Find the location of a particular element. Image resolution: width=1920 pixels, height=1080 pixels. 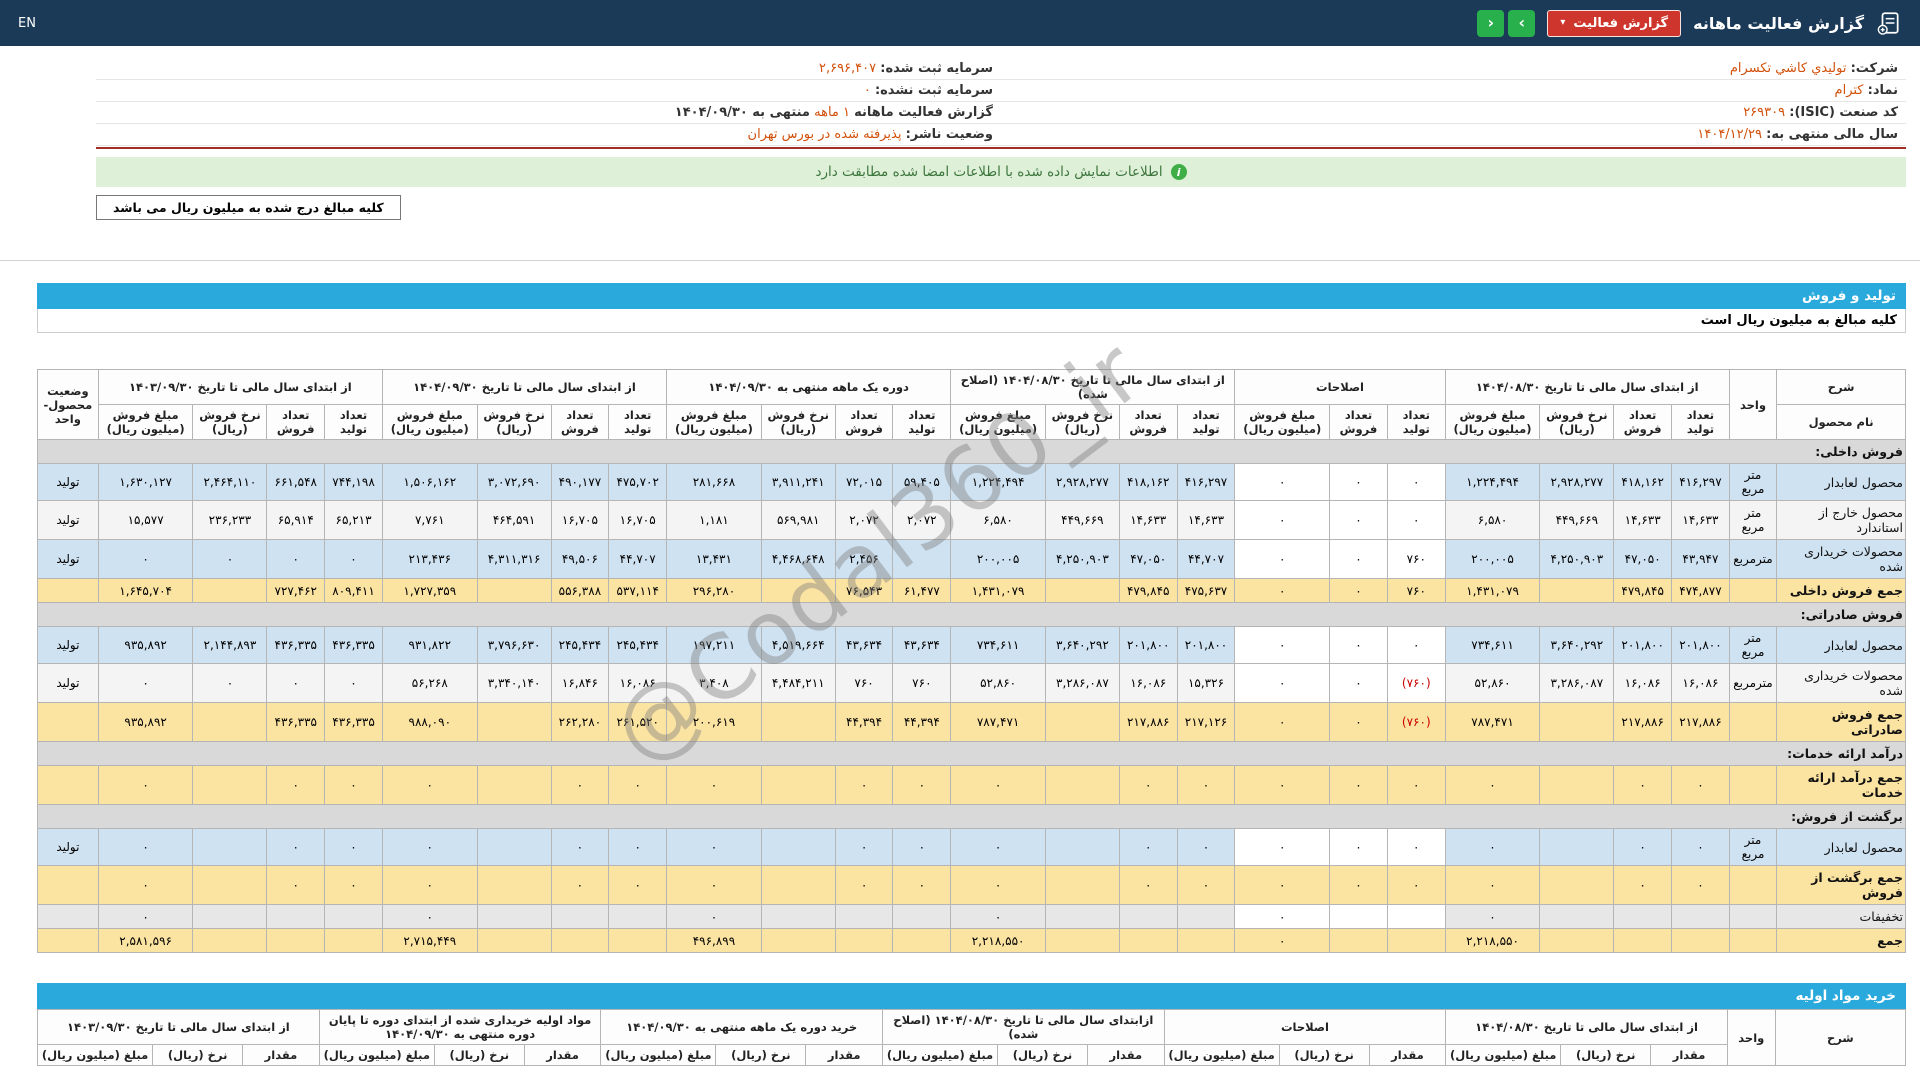

col-group-header-4: از ابتدای سال مالی تا تاریخ ۱۴۰۴/۰۹/۳۰ is located at coordinates (524, 387).